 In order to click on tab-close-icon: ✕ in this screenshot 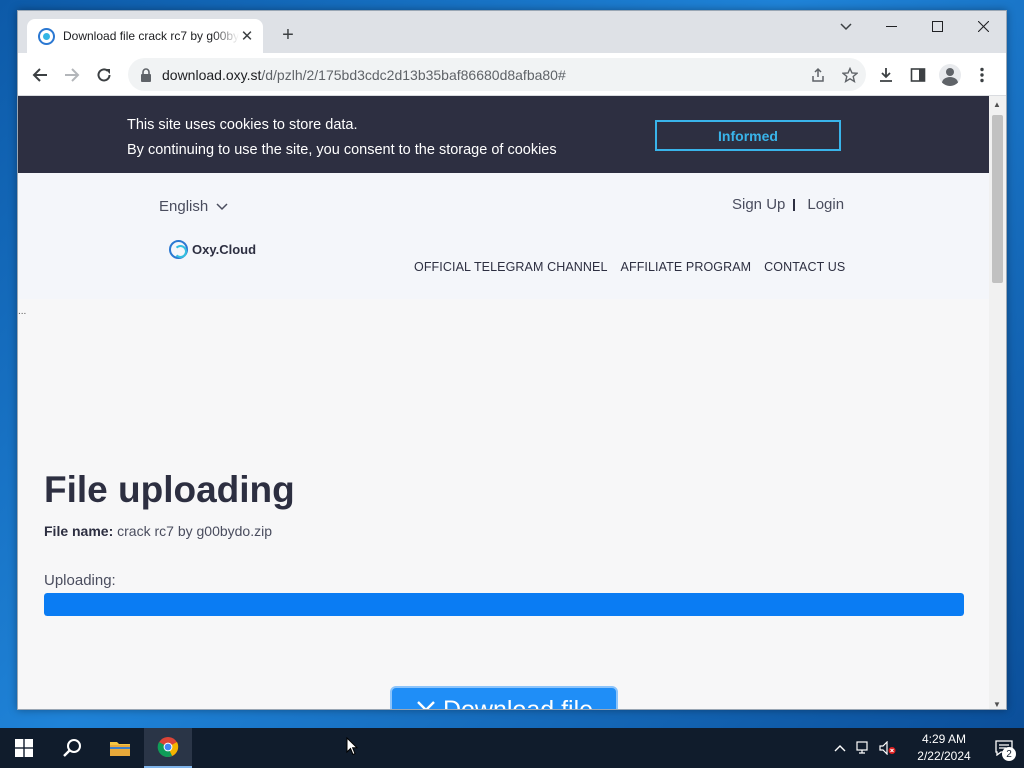, I will do `click(247, 36)`.